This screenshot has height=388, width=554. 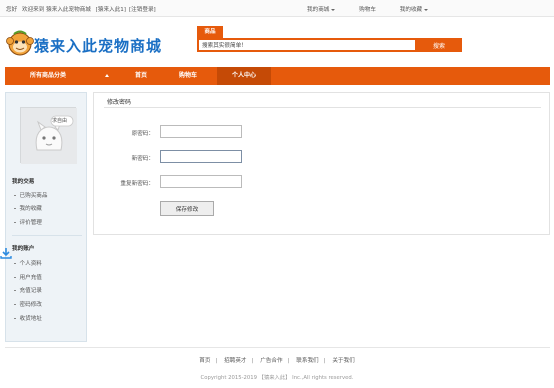 What do you see at coordinates (307, 361) in the screenshot?
I see `footer-link-contact: 联系我们` at bounding box center [307, 361].